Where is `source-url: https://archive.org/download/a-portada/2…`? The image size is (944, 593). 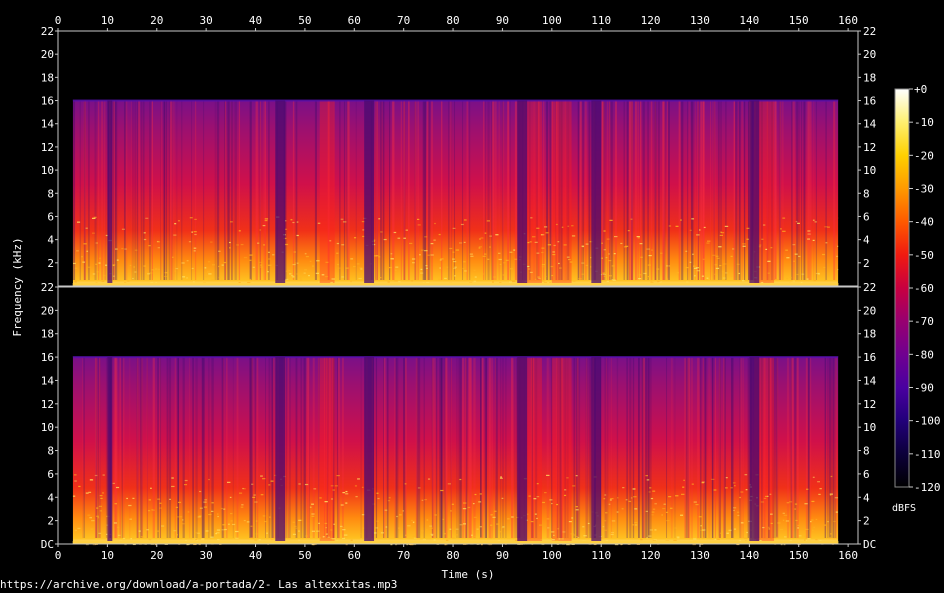
source-url: https://archive.org/download/a-portada/2… is located at coordinates (199, 584).